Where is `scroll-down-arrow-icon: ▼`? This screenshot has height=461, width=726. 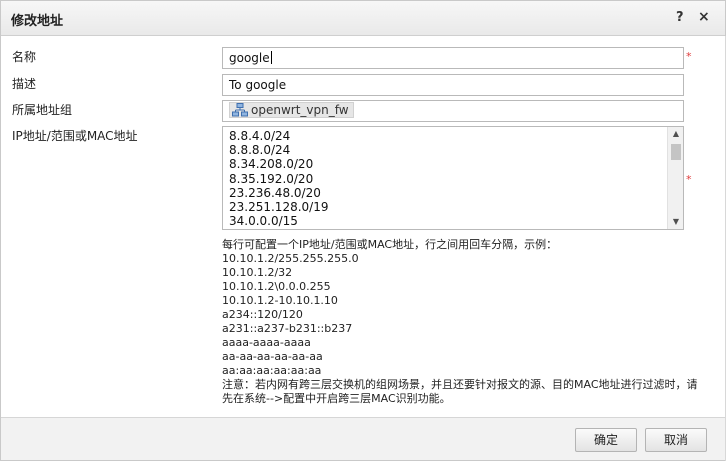
scroll-down-arrow-icon: ▼ is located at coordinates (675, 222).